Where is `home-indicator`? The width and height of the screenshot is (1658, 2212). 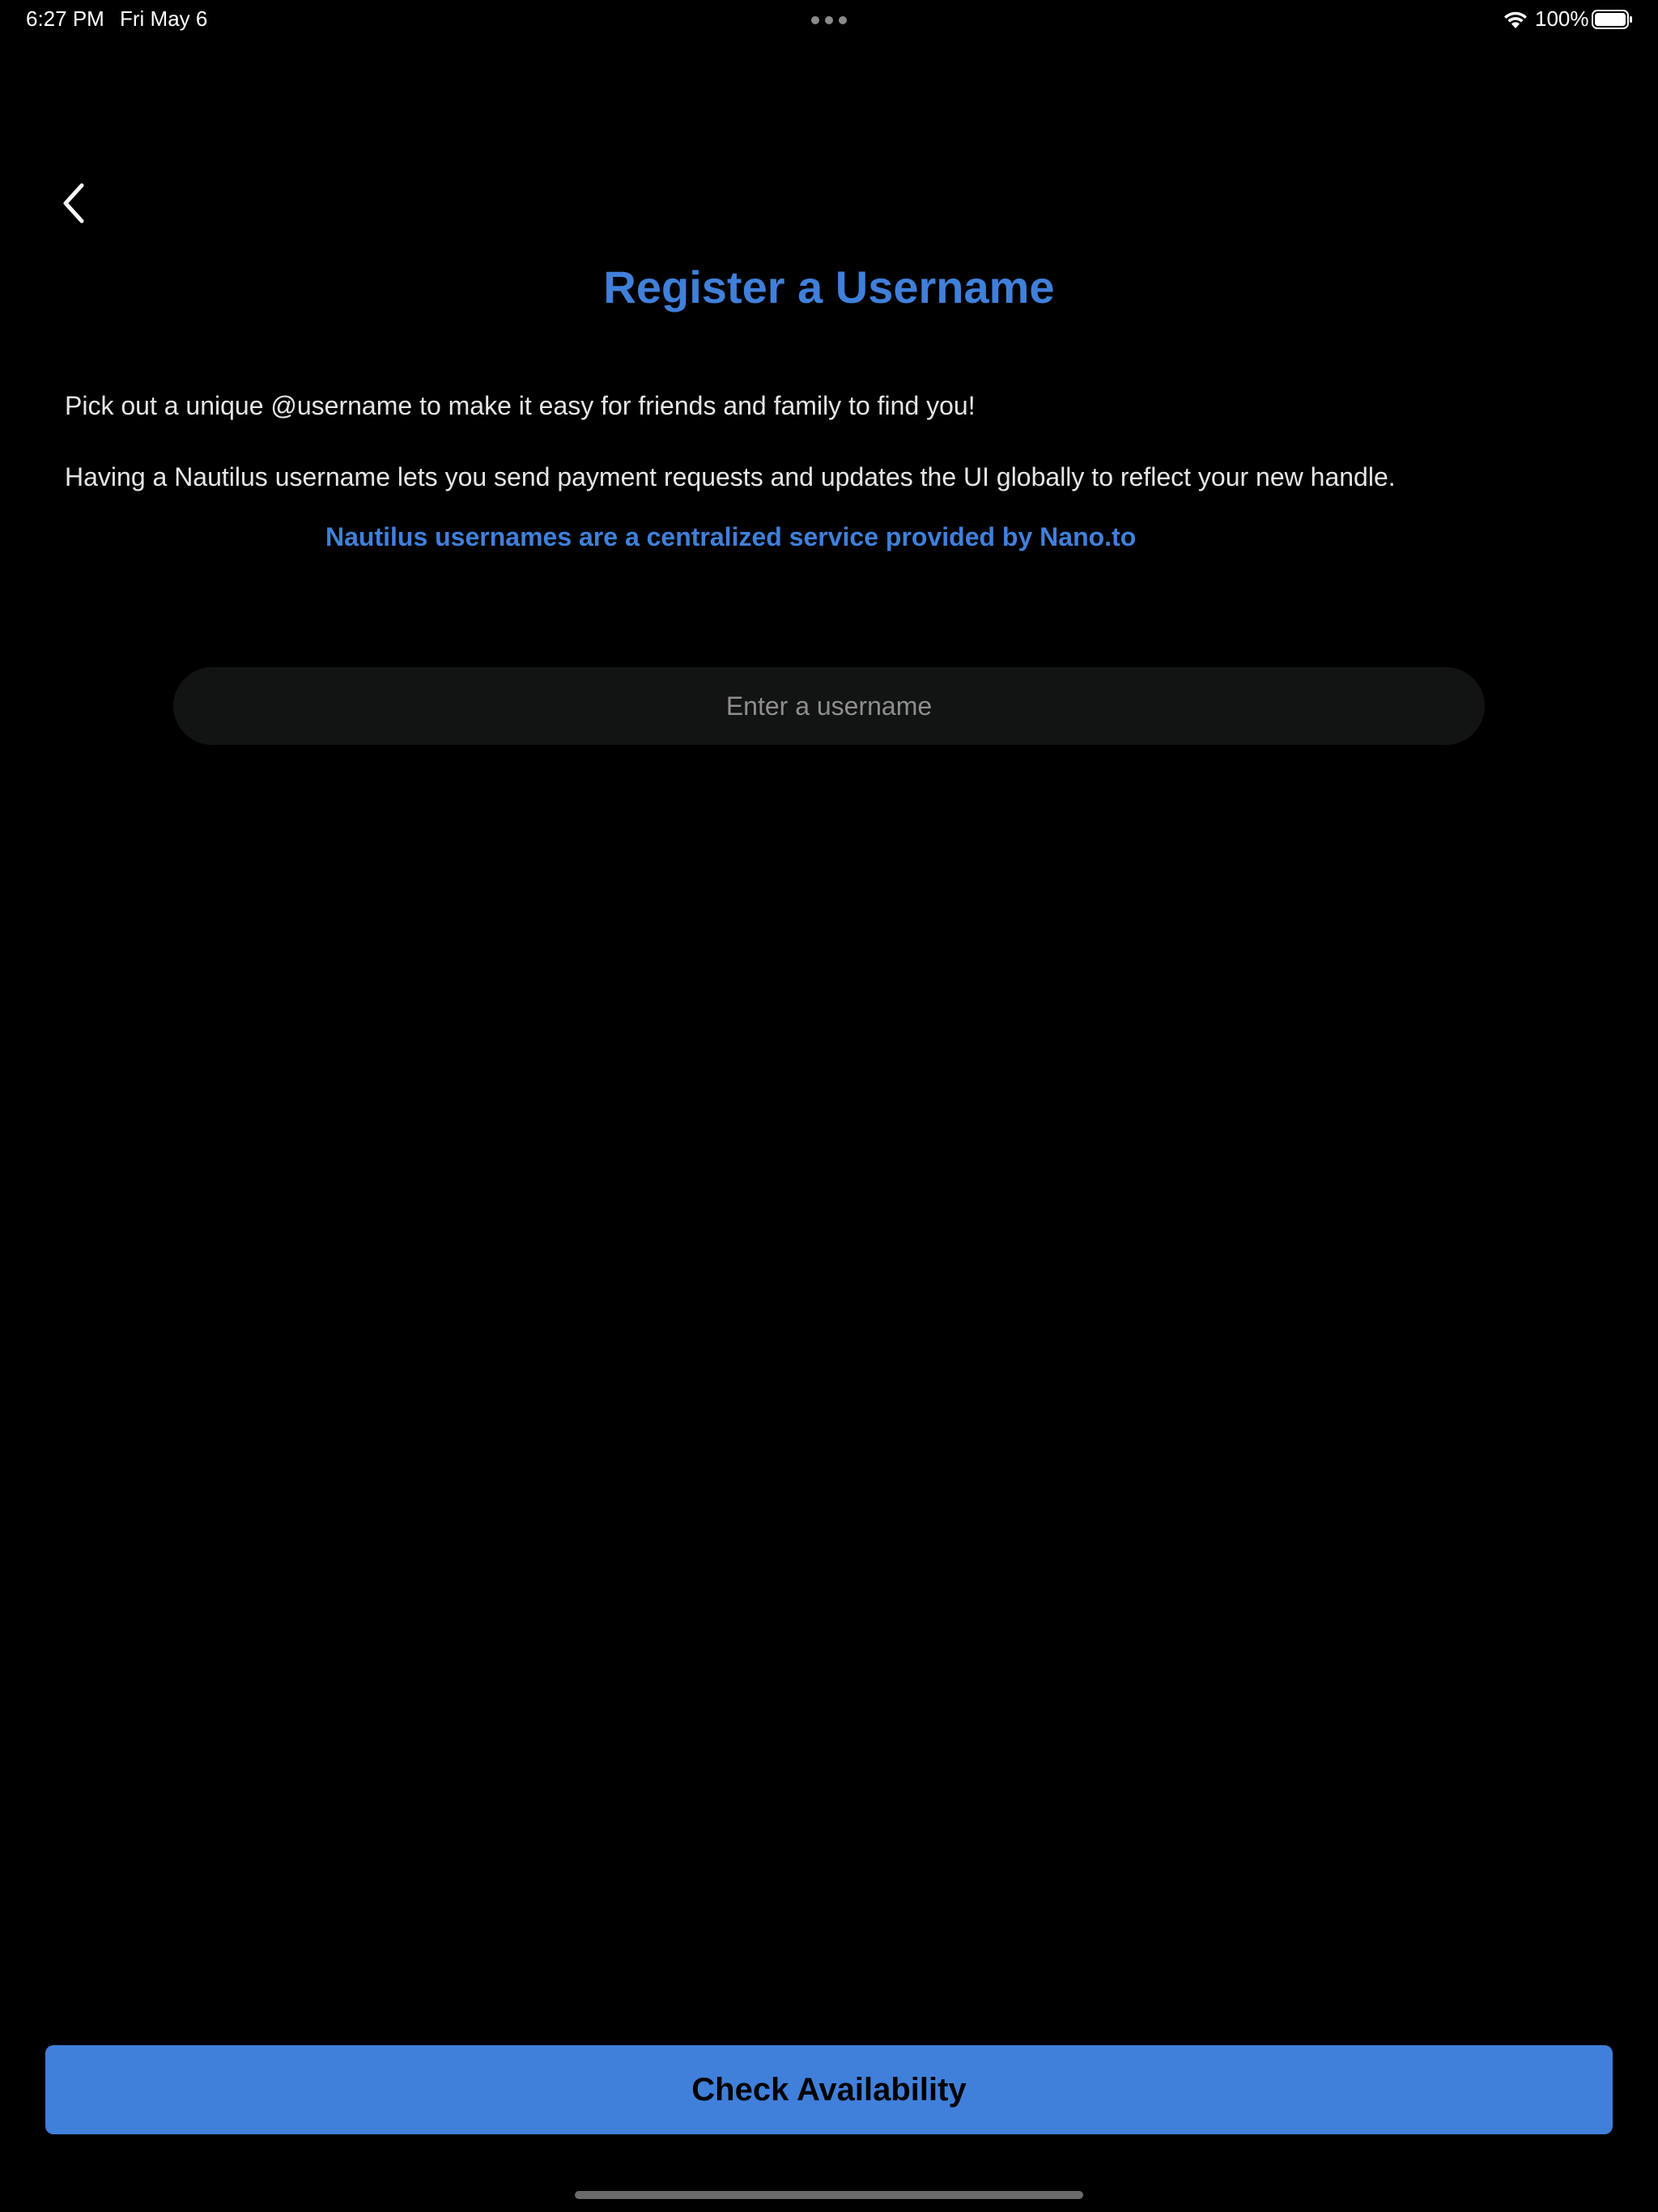 home-indicator is located at coordinates (829, 2195).